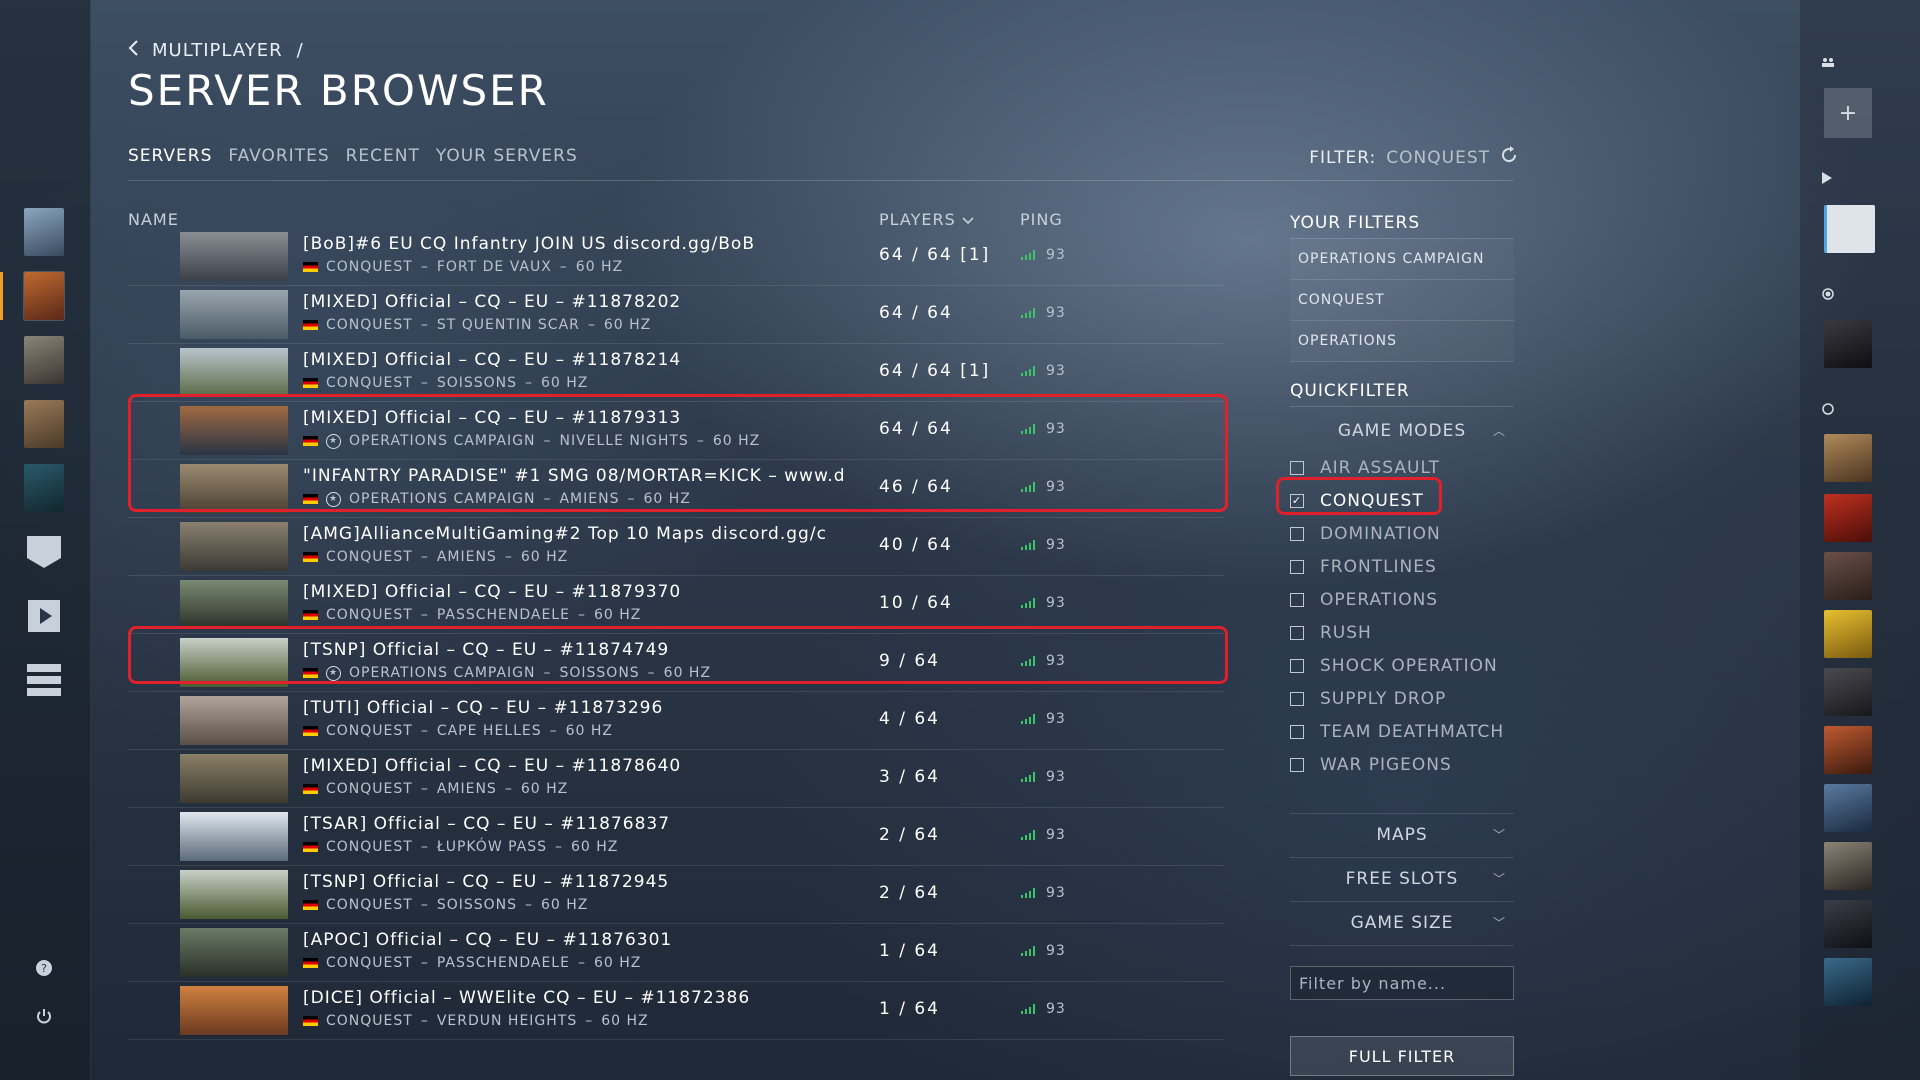  Describe the element at coordinates (1402, 764) in the screenshot. I see `game-mode-option: WAR PIGEONS` at that location.